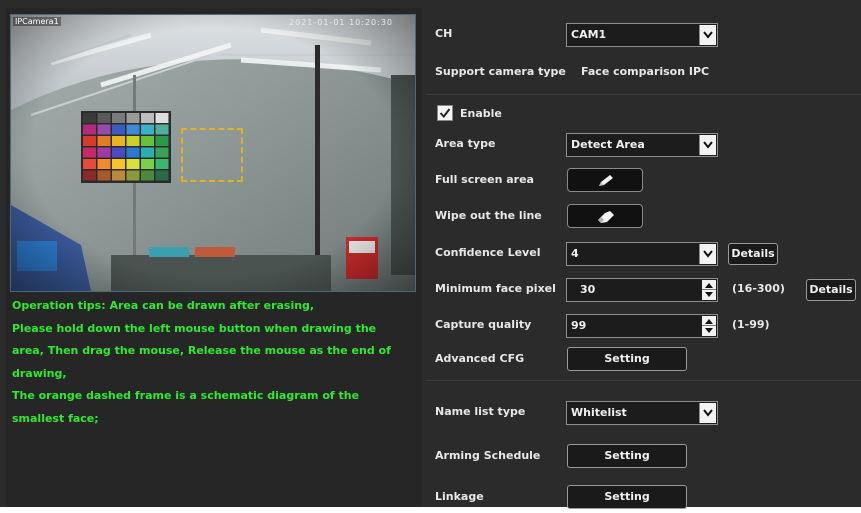  Describe the element at coordinates (588, 289) in the screenshot. I see `min-face-value: 30` at that location.